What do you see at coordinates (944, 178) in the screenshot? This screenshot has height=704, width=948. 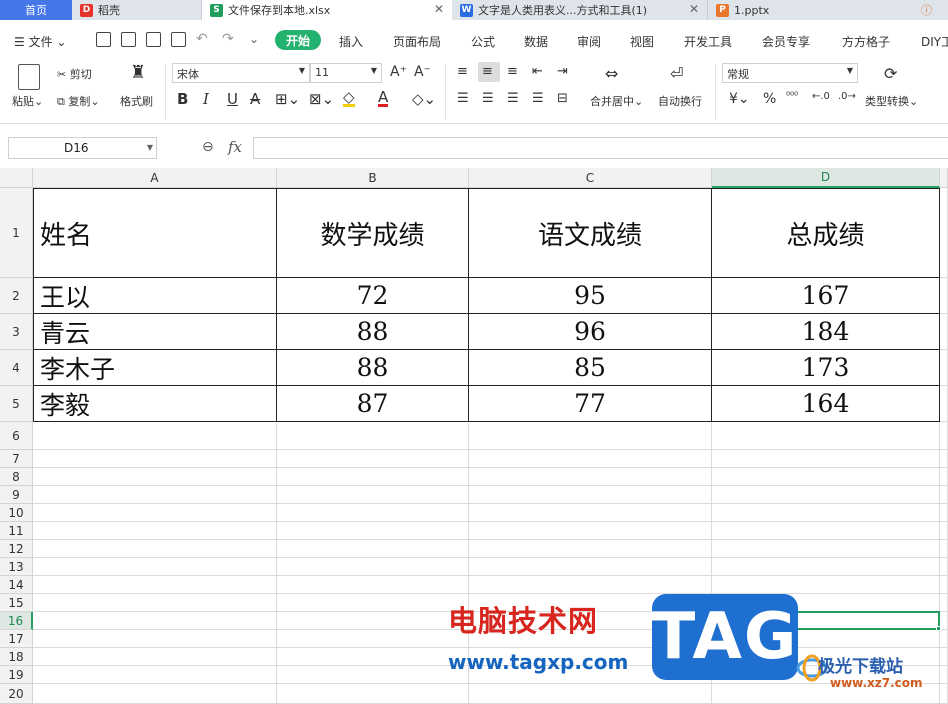 I see `column-header` at bounding box center [944, 178].